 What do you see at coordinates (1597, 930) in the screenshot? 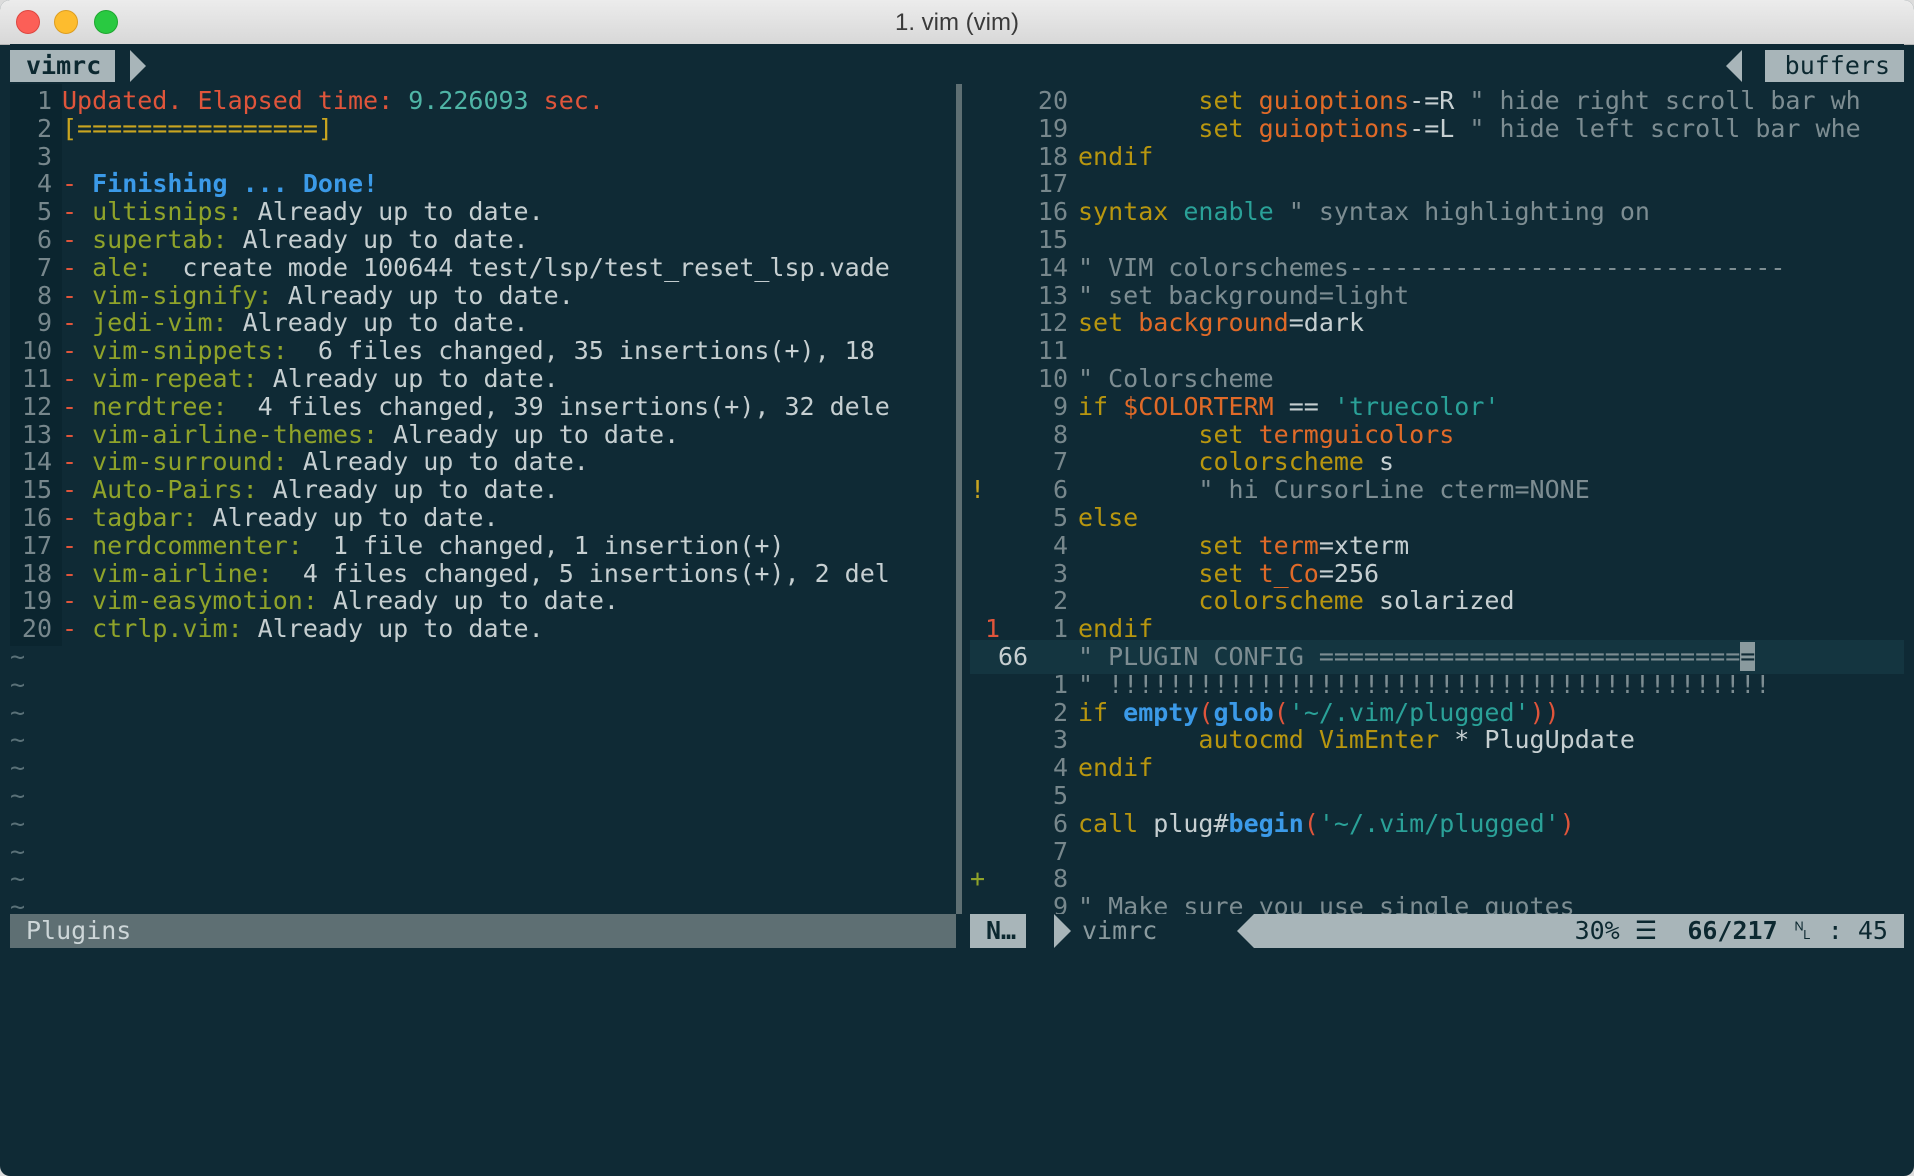
I see `scroll-percent: 30%` at bounding box center [1597, 930].